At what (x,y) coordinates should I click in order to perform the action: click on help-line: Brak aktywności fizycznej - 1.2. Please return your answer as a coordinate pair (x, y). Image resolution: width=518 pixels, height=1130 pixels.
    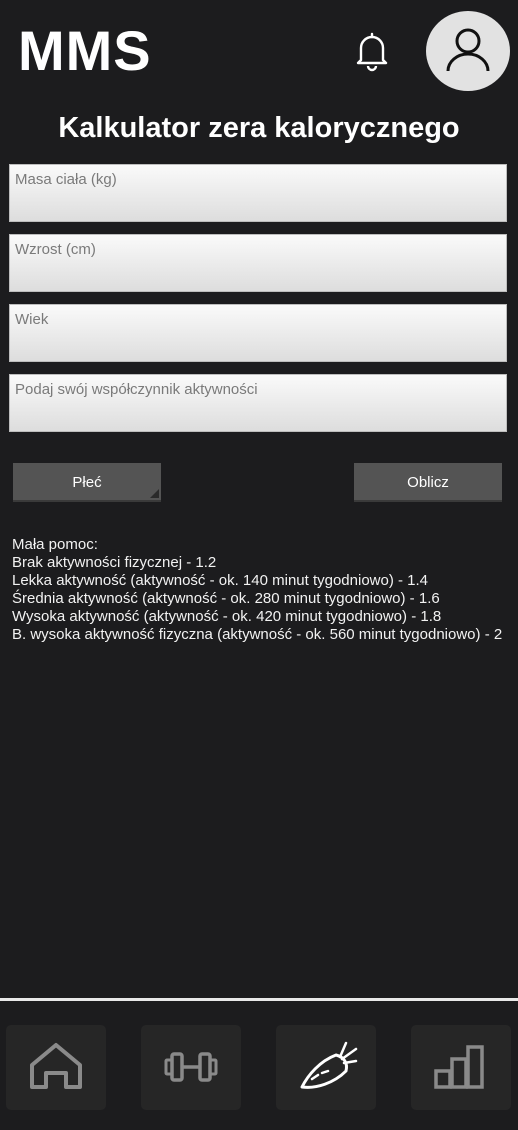
    Looking at the image, I should click on (114, 562).